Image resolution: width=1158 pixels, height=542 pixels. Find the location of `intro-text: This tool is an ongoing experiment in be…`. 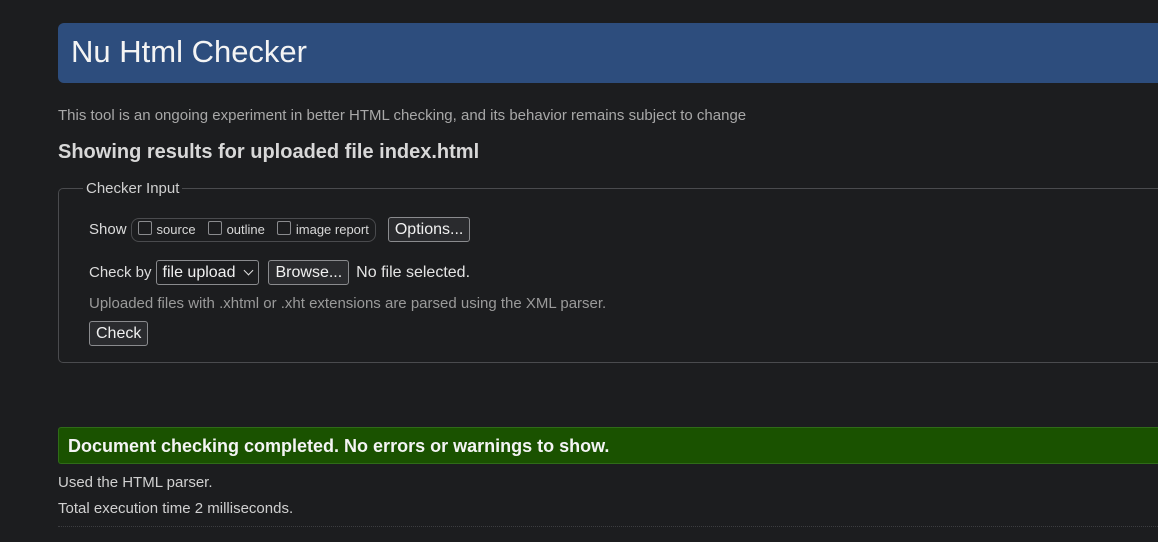

intro-text: This tool is an ongoing experiment in be… is located at coordinates (402, 115).